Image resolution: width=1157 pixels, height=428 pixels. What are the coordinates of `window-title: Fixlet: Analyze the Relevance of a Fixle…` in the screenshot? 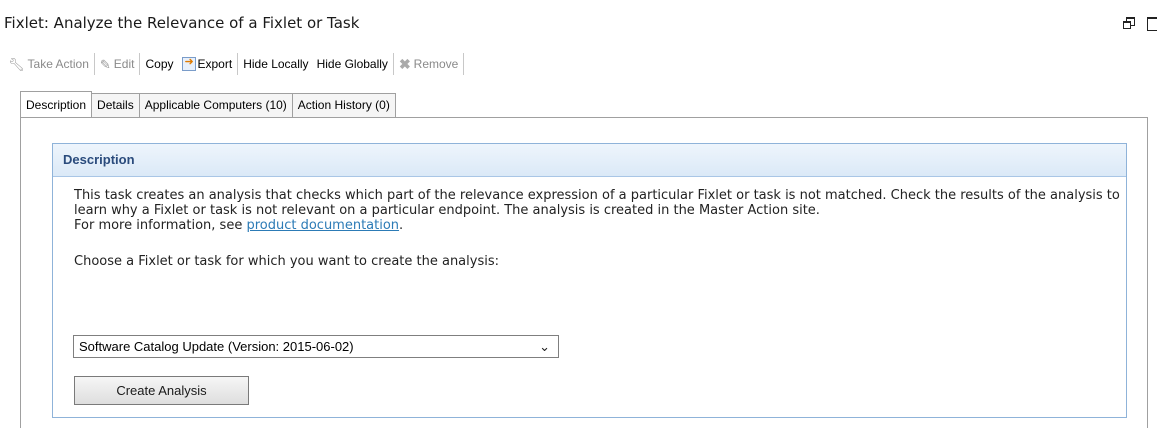 It's located at (182, 23).